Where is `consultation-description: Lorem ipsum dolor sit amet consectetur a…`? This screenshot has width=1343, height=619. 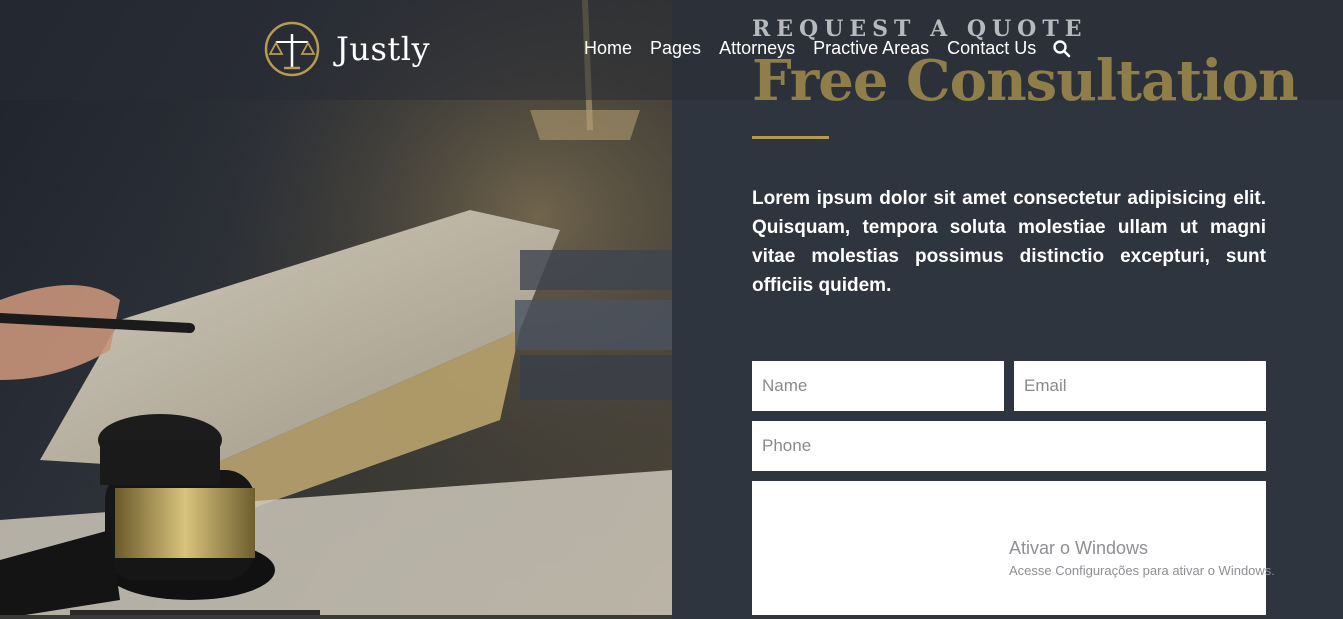 consultation-description: Lorem ipsum dolor sit amet consectetur a… is located at coordinates (1009, 242).